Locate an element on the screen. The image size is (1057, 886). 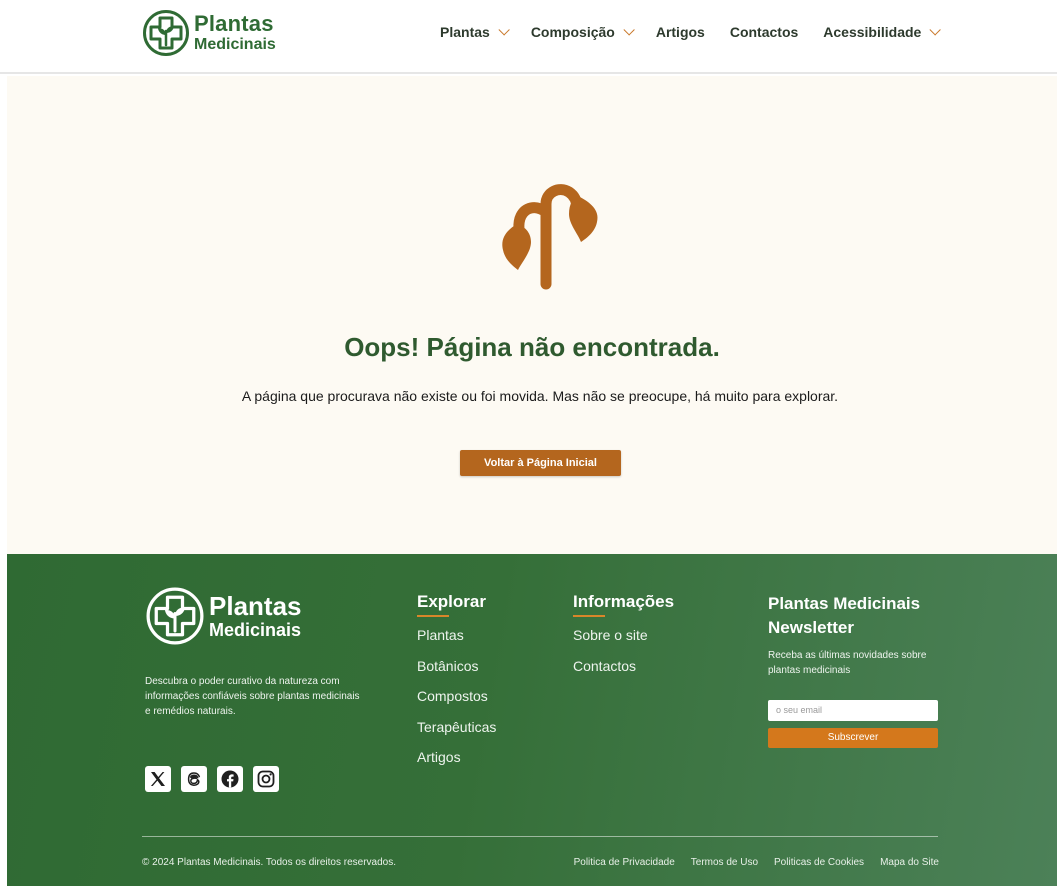
sprout-icon is located at coordinates (550, 237).